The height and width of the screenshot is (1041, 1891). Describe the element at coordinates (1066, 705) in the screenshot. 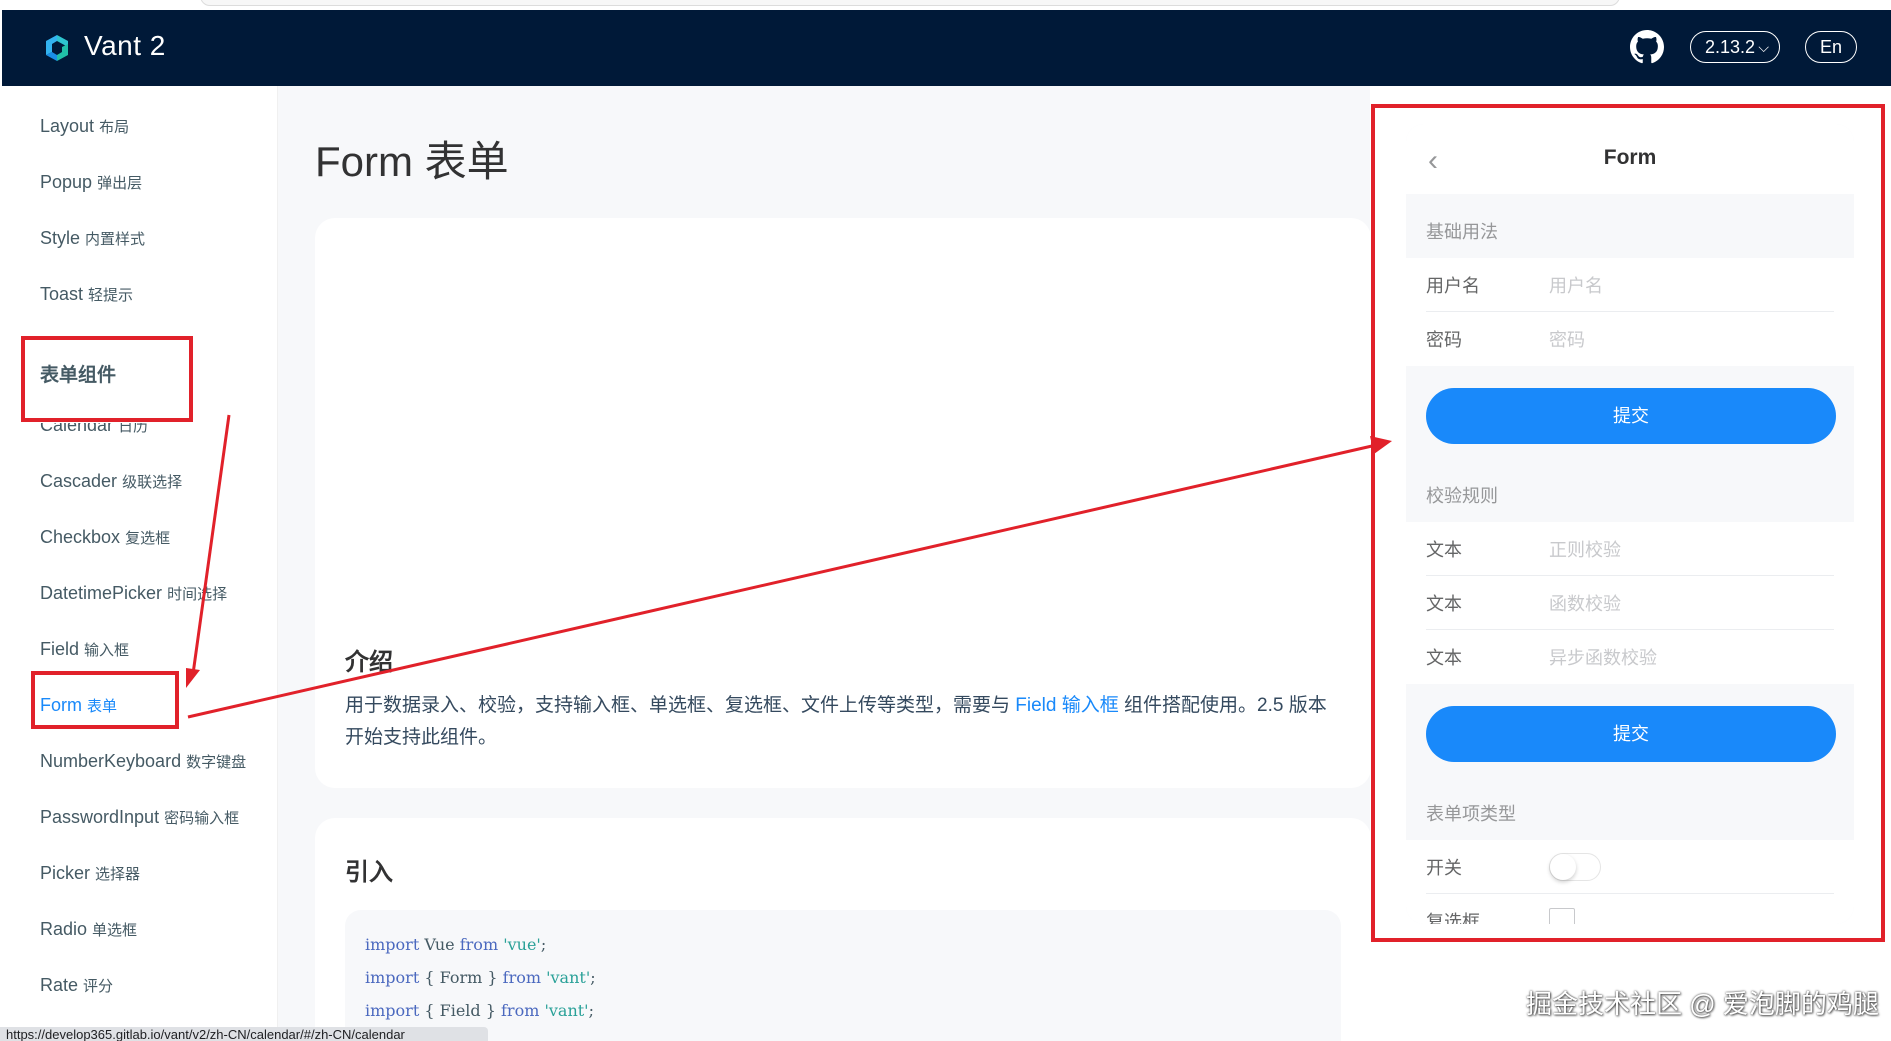

I see `field-doc-link: Field 输入框` at that location.